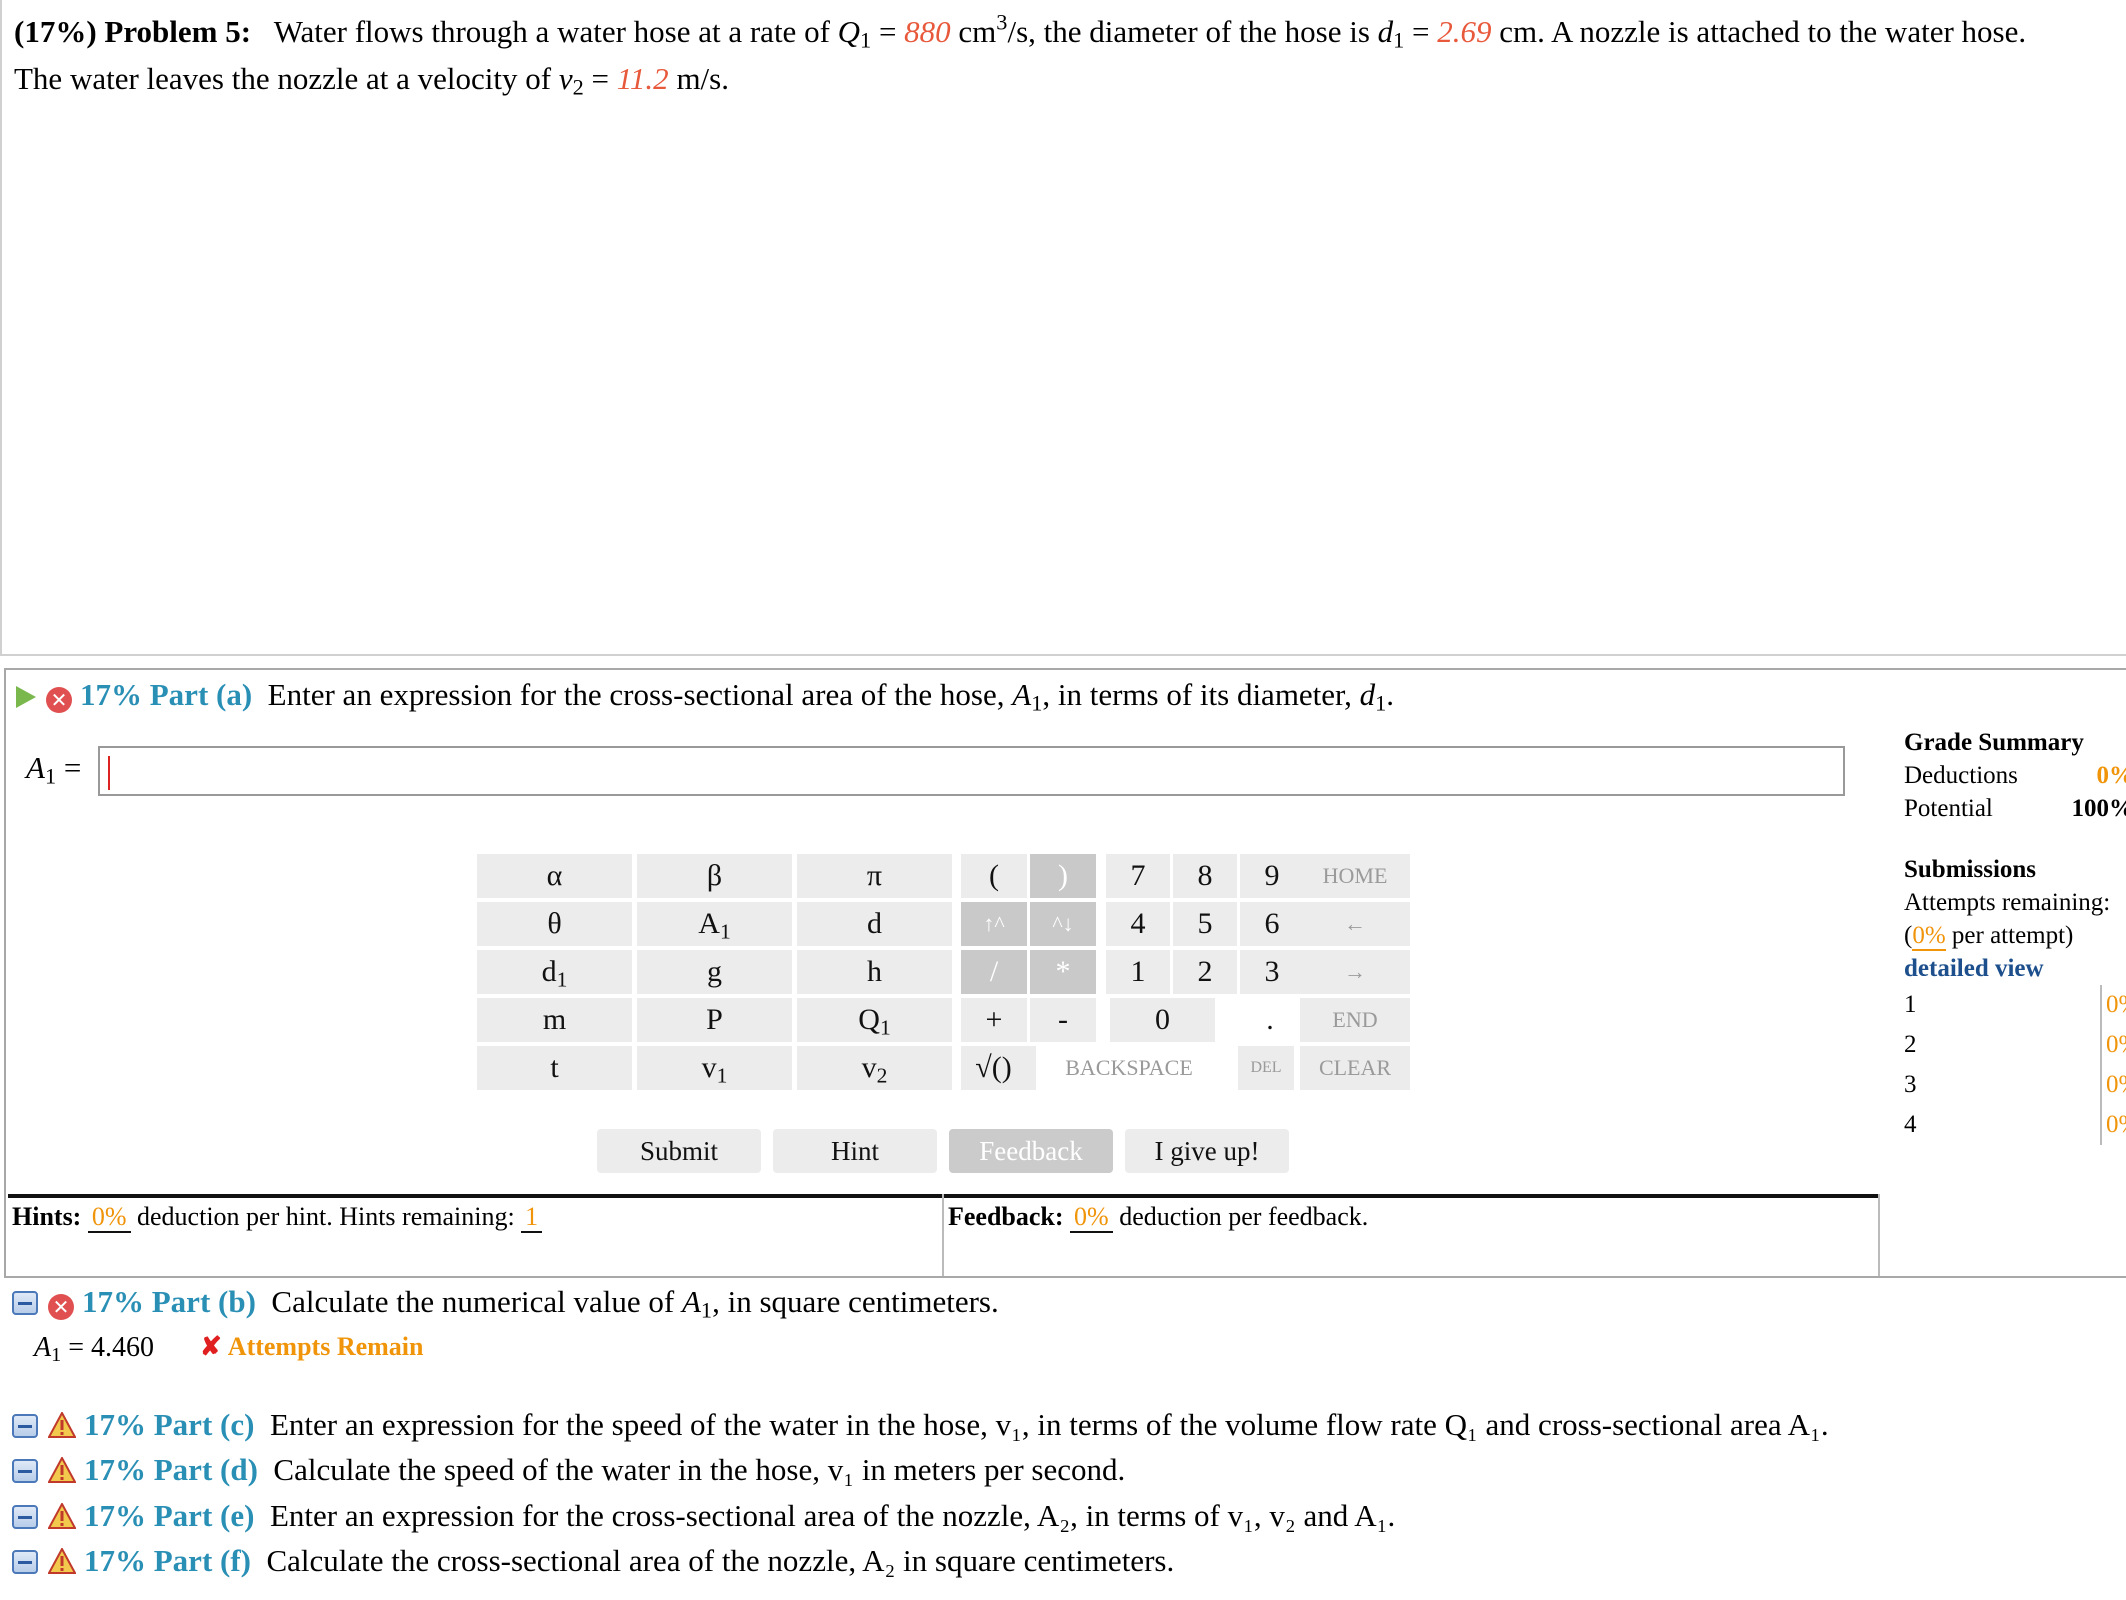 This screenshot has height=1600, width=2126. I want to click on key-m: m, so click(554, 1020).